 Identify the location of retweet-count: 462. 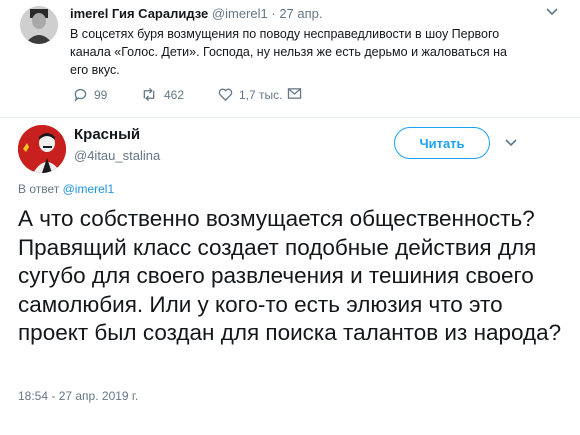
(174, 94).